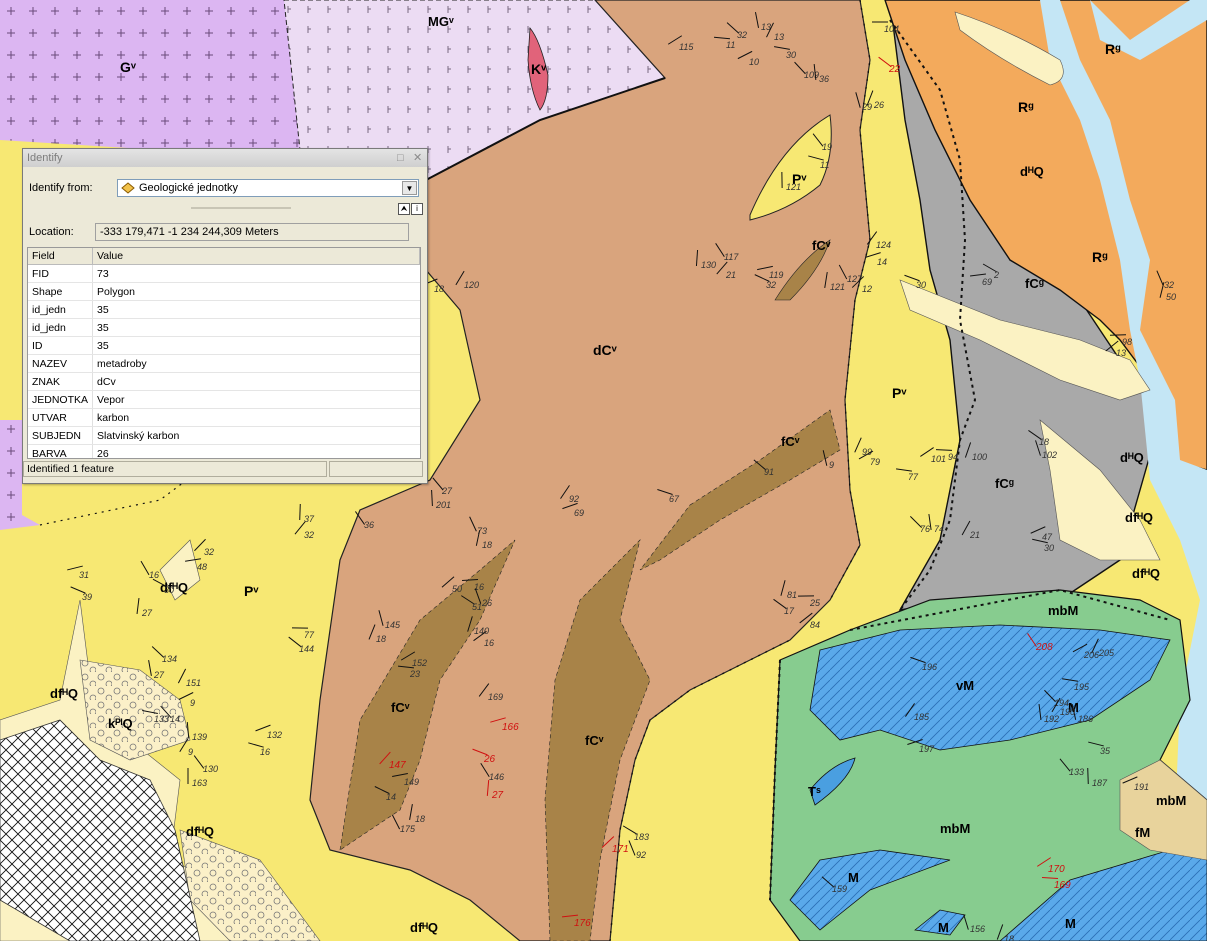 The image size is (1207, 941). Describe the element at coordinates (202, 567) in the screenshot. I see `measurement-value: 48` at that location.